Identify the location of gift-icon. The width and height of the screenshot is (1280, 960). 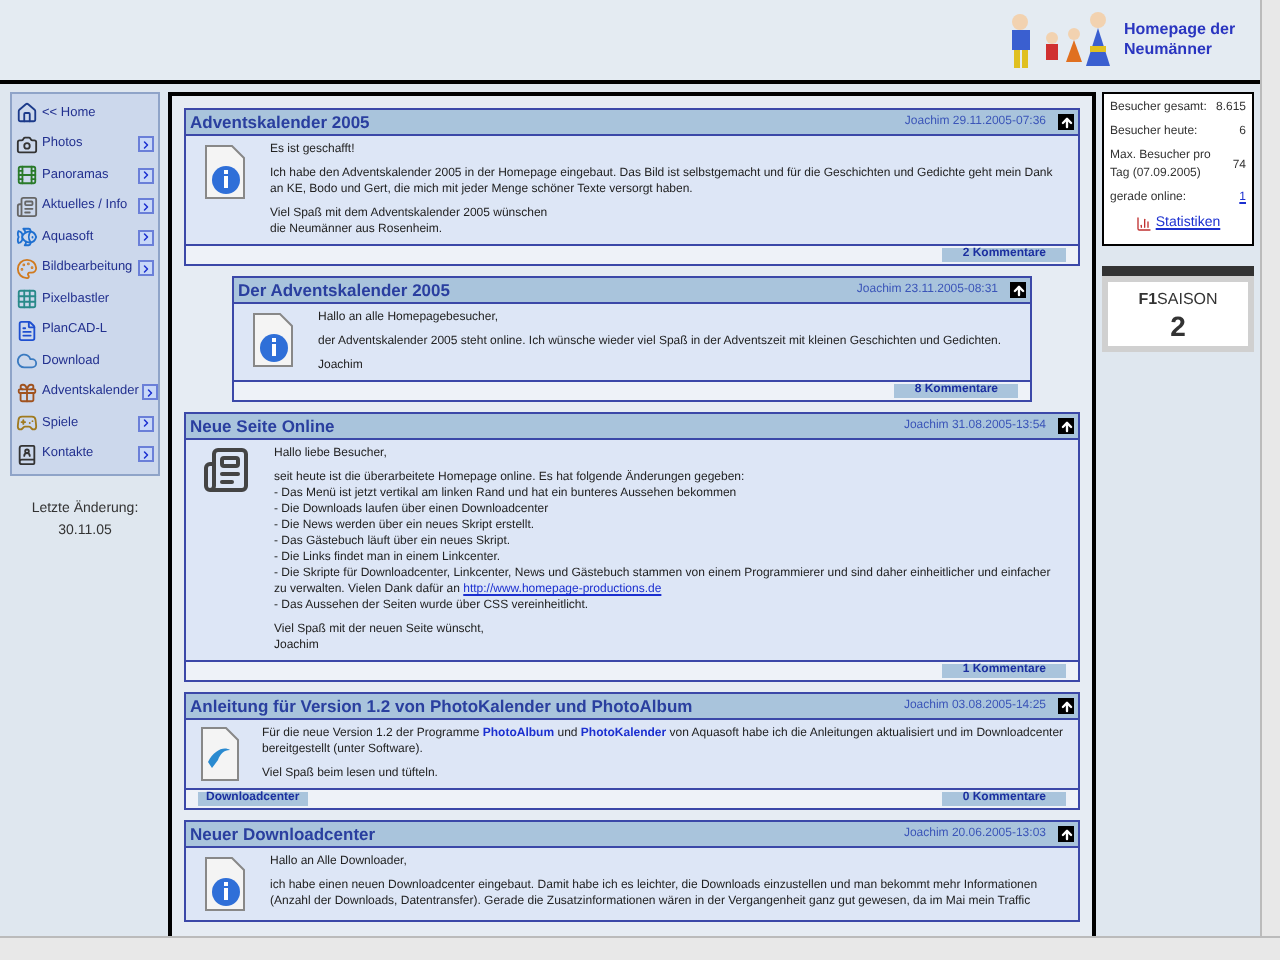
(27, 392).